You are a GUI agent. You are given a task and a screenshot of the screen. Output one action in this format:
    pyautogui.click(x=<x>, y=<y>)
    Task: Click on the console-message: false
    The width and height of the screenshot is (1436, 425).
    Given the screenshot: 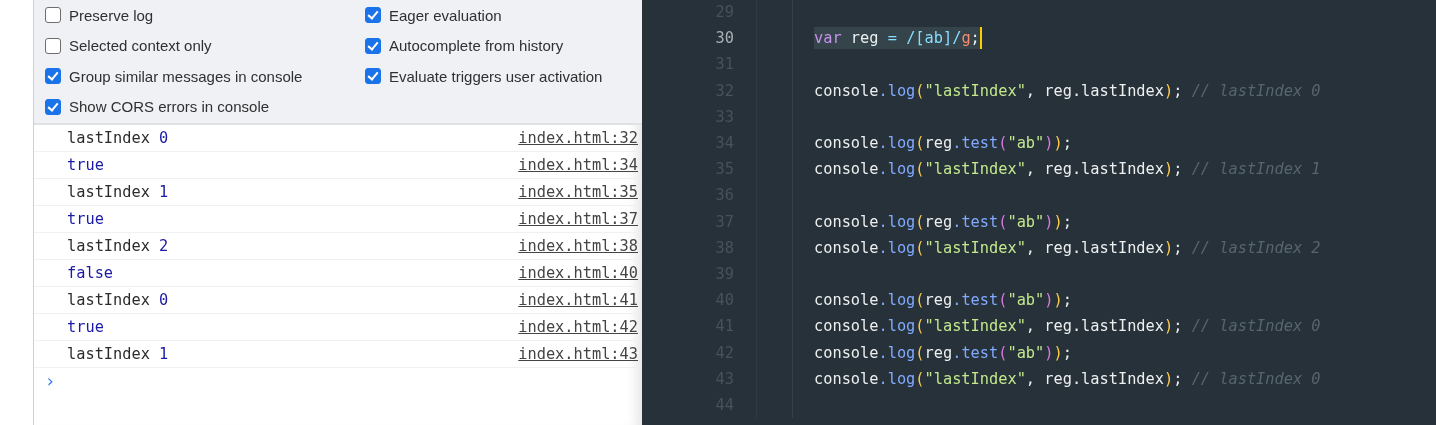 What is the action you would take?
    pyautogui.click(x=90, y=273)
    